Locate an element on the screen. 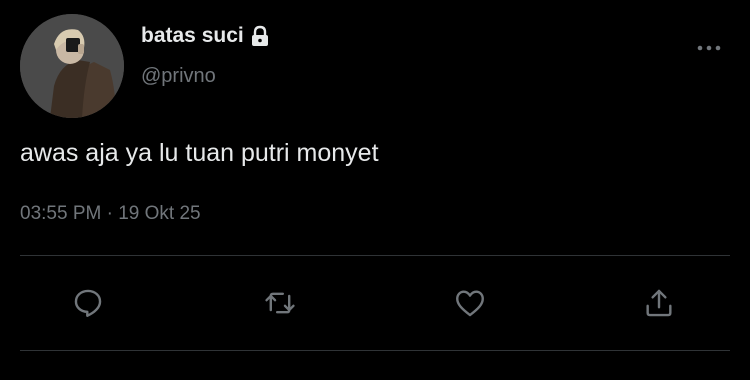 The width and height of the screenshot is (750, 380). retweet-icon is located at coordinates (280, 303).